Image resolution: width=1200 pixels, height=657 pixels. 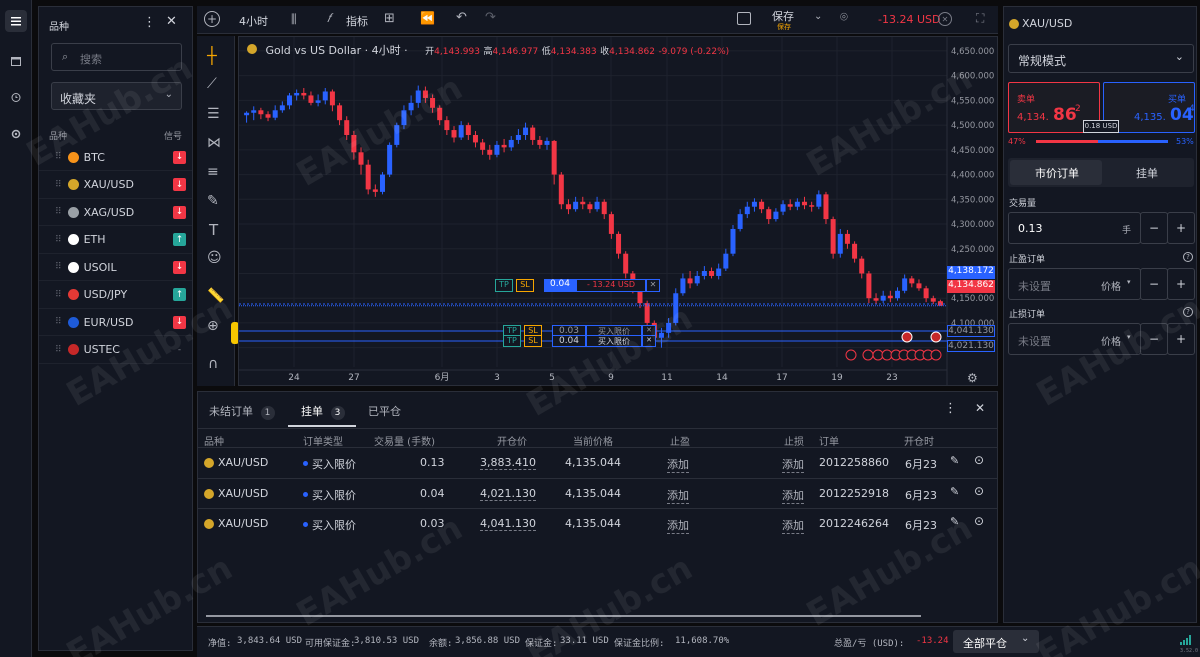 What do you see at coordinates (1181, 228) in the screenshot?
I see `volume-increase-button: +` at bounding box center [1181, 228].